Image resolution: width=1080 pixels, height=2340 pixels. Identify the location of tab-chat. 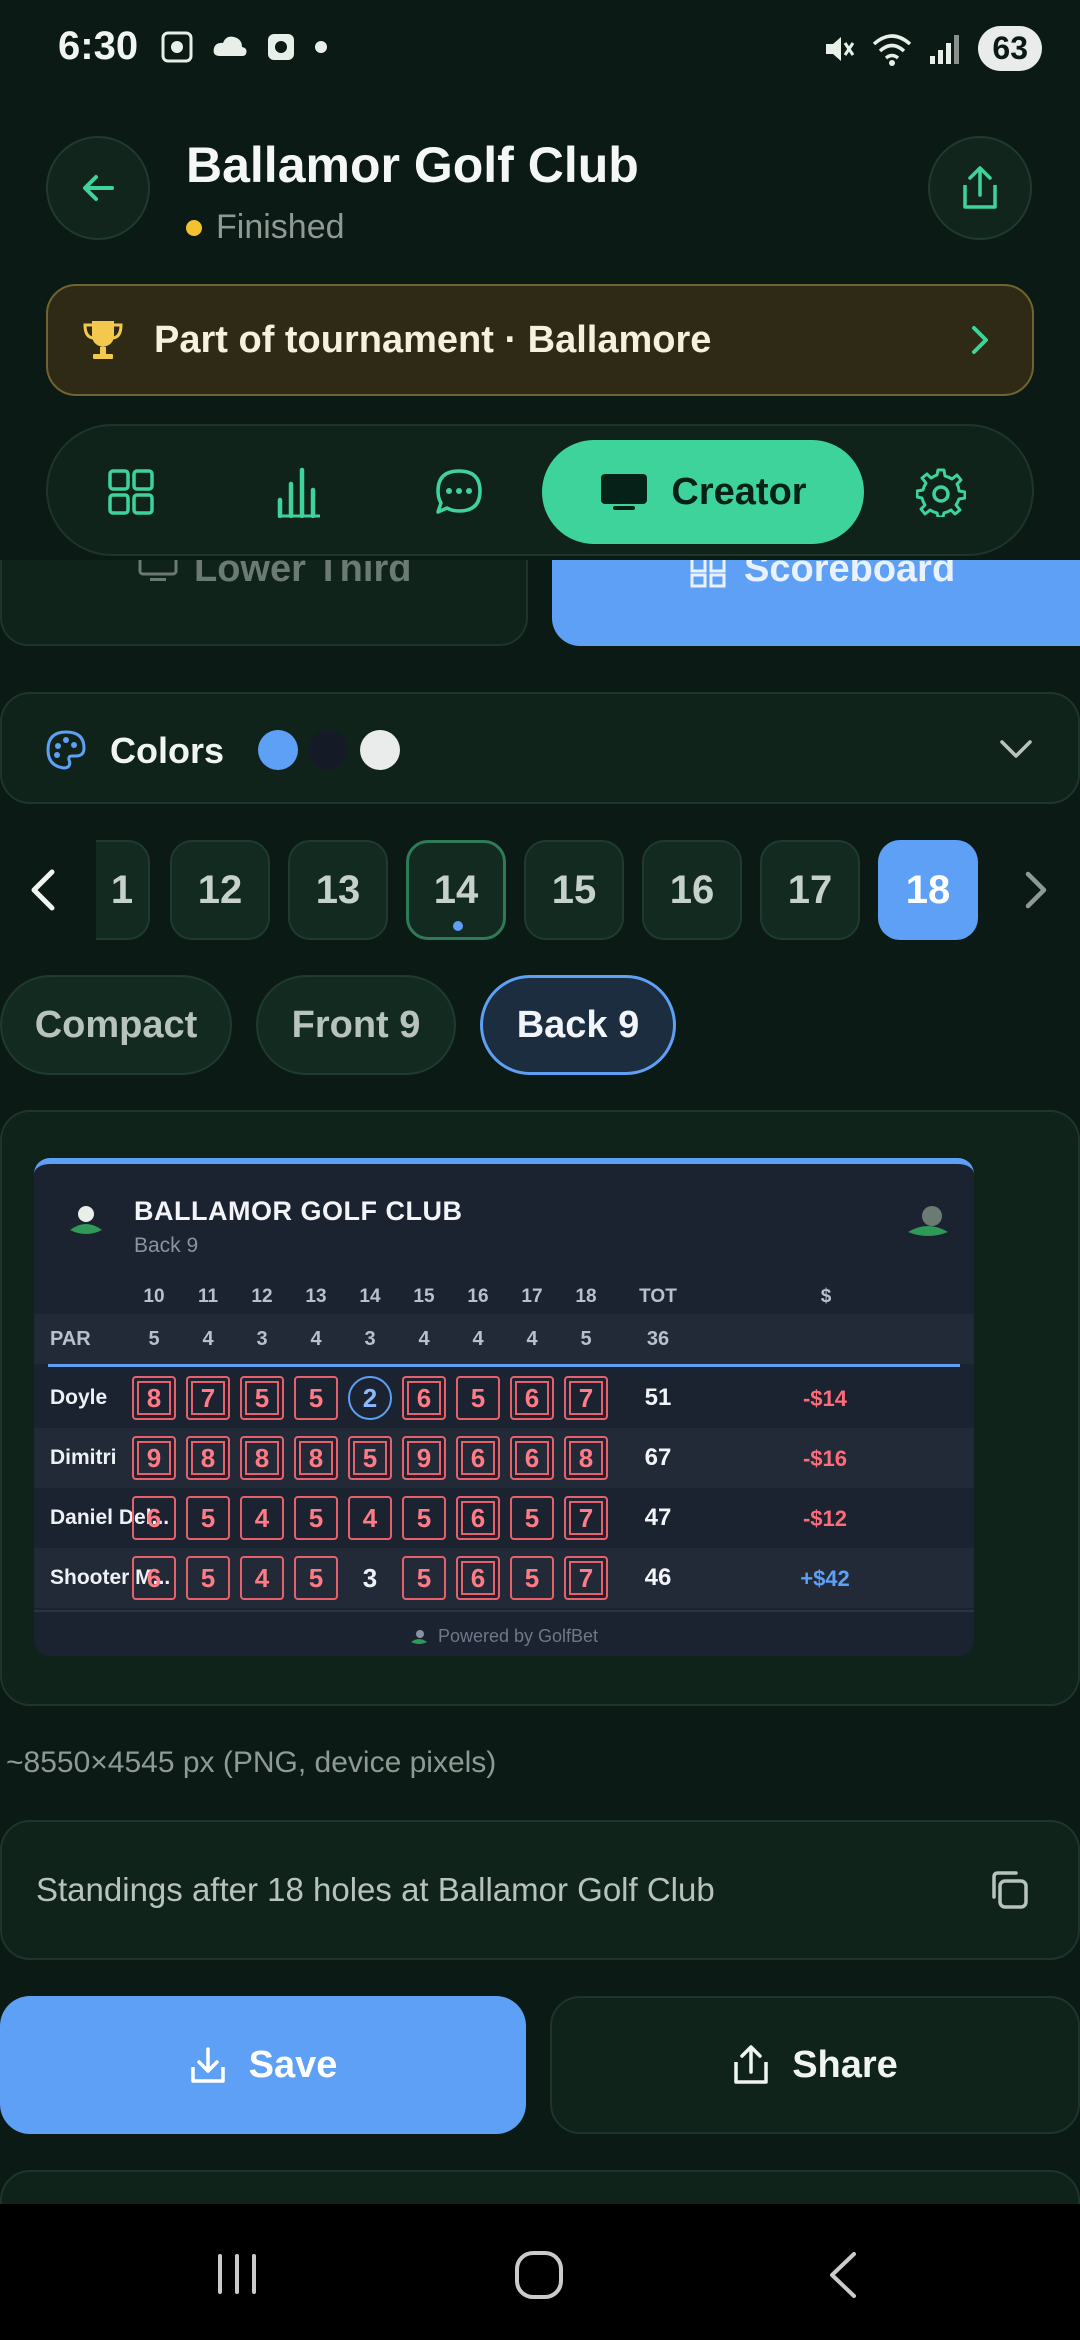
(459, 492).